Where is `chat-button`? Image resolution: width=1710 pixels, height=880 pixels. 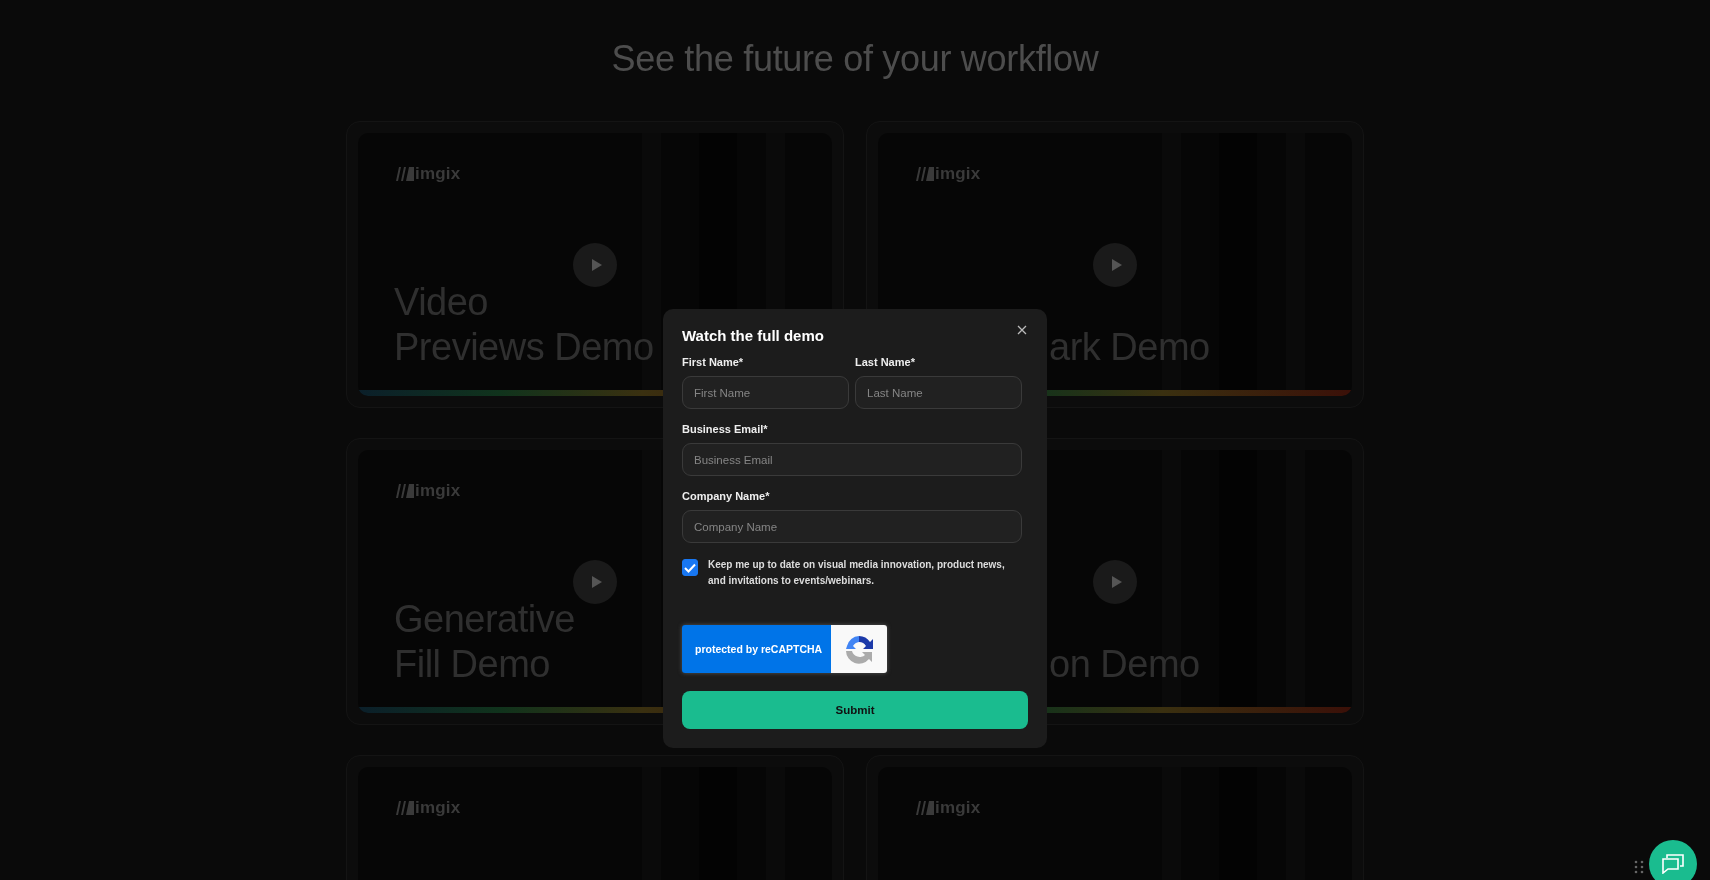
chat-button is located at coordinates (1673, 860).